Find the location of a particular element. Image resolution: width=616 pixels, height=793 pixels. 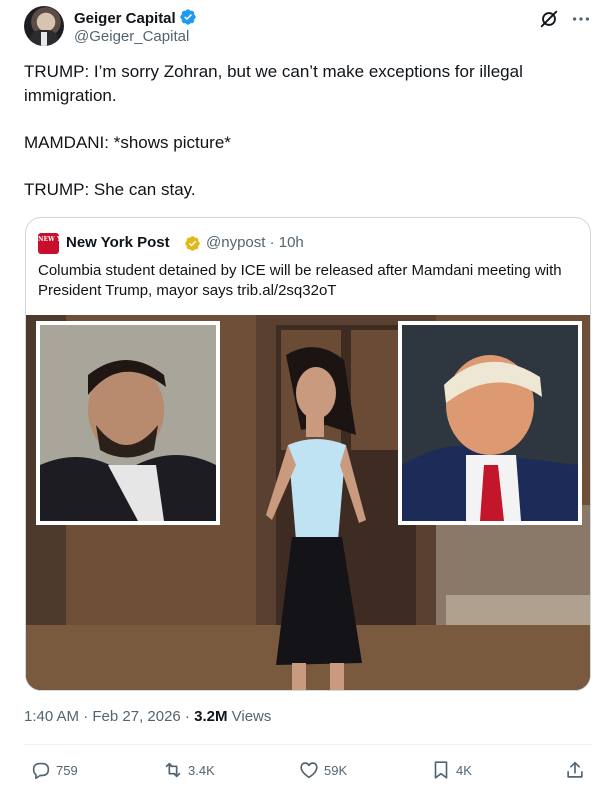

tweet-actions: 759 3.4K 59K 4K is located at coordinates (308, 770).